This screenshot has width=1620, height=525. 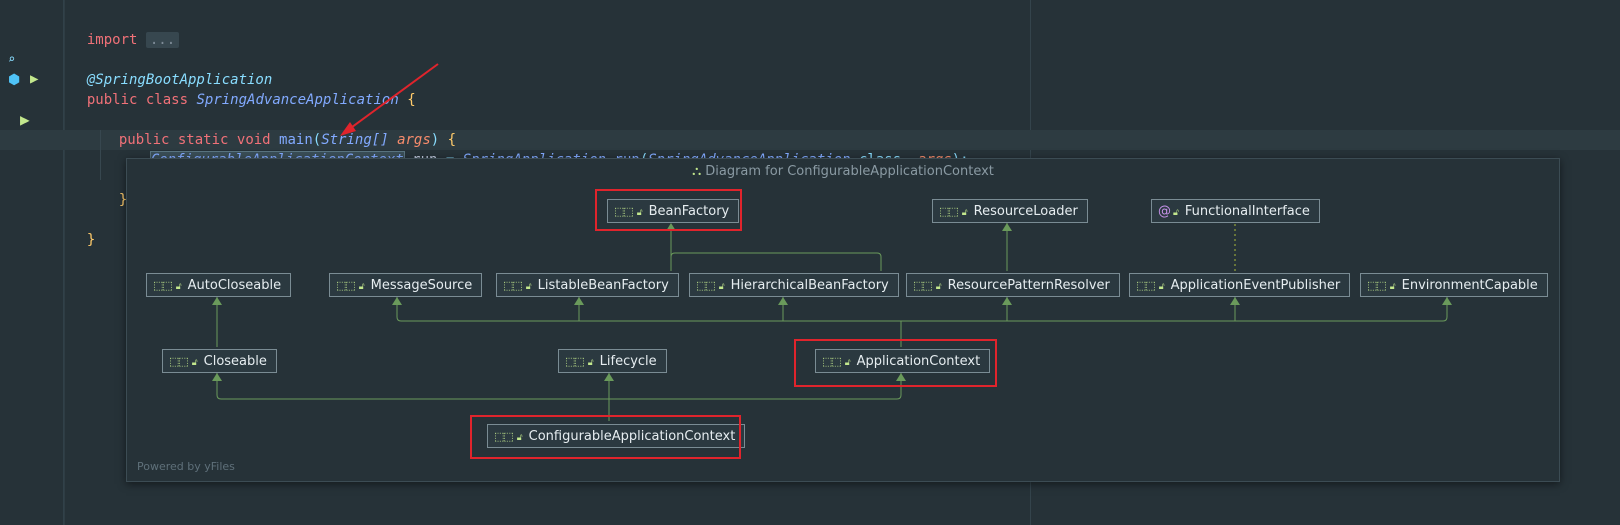 I want to click on node-label: AutoCloseable, so click(x=234, y=285).